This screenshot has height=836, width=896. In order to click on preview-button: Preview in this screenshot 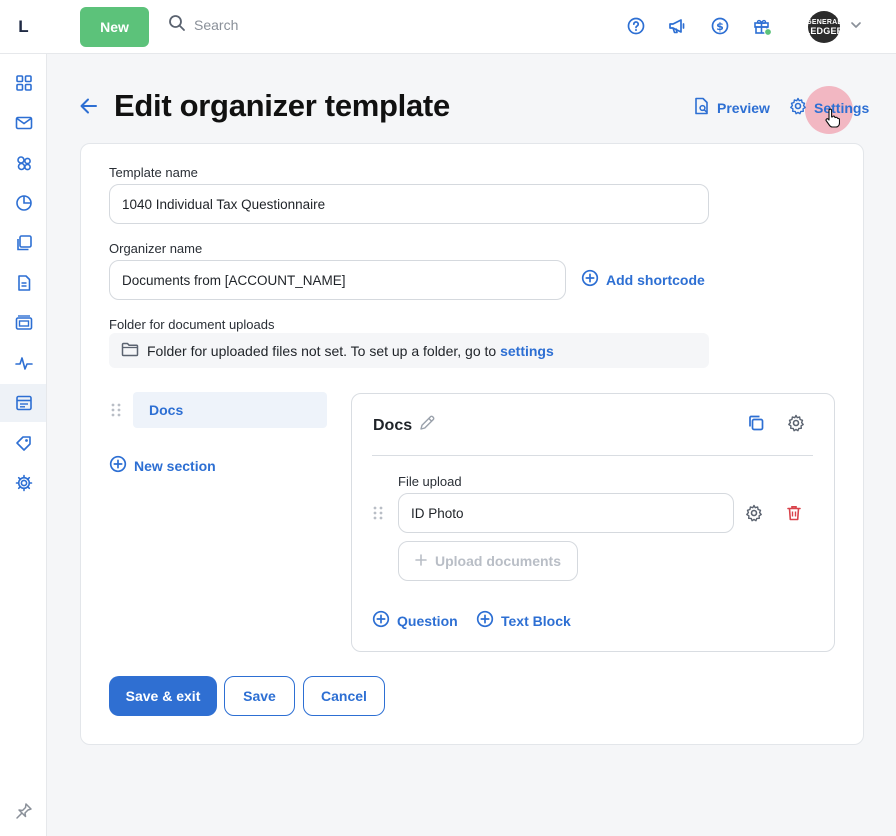, I will do `click(732, 107)`.